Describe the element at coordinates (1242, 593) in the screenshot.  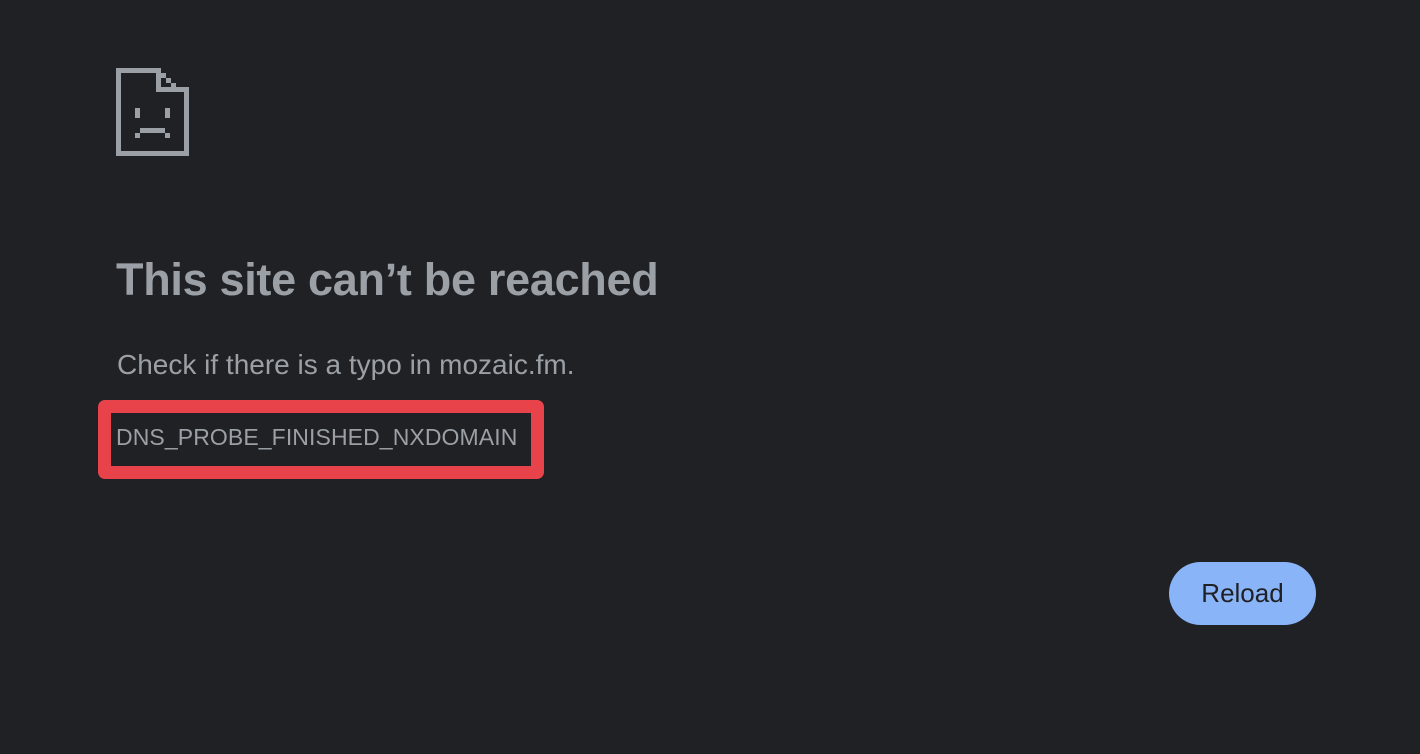
I see `reload-button: Reload` at that location.